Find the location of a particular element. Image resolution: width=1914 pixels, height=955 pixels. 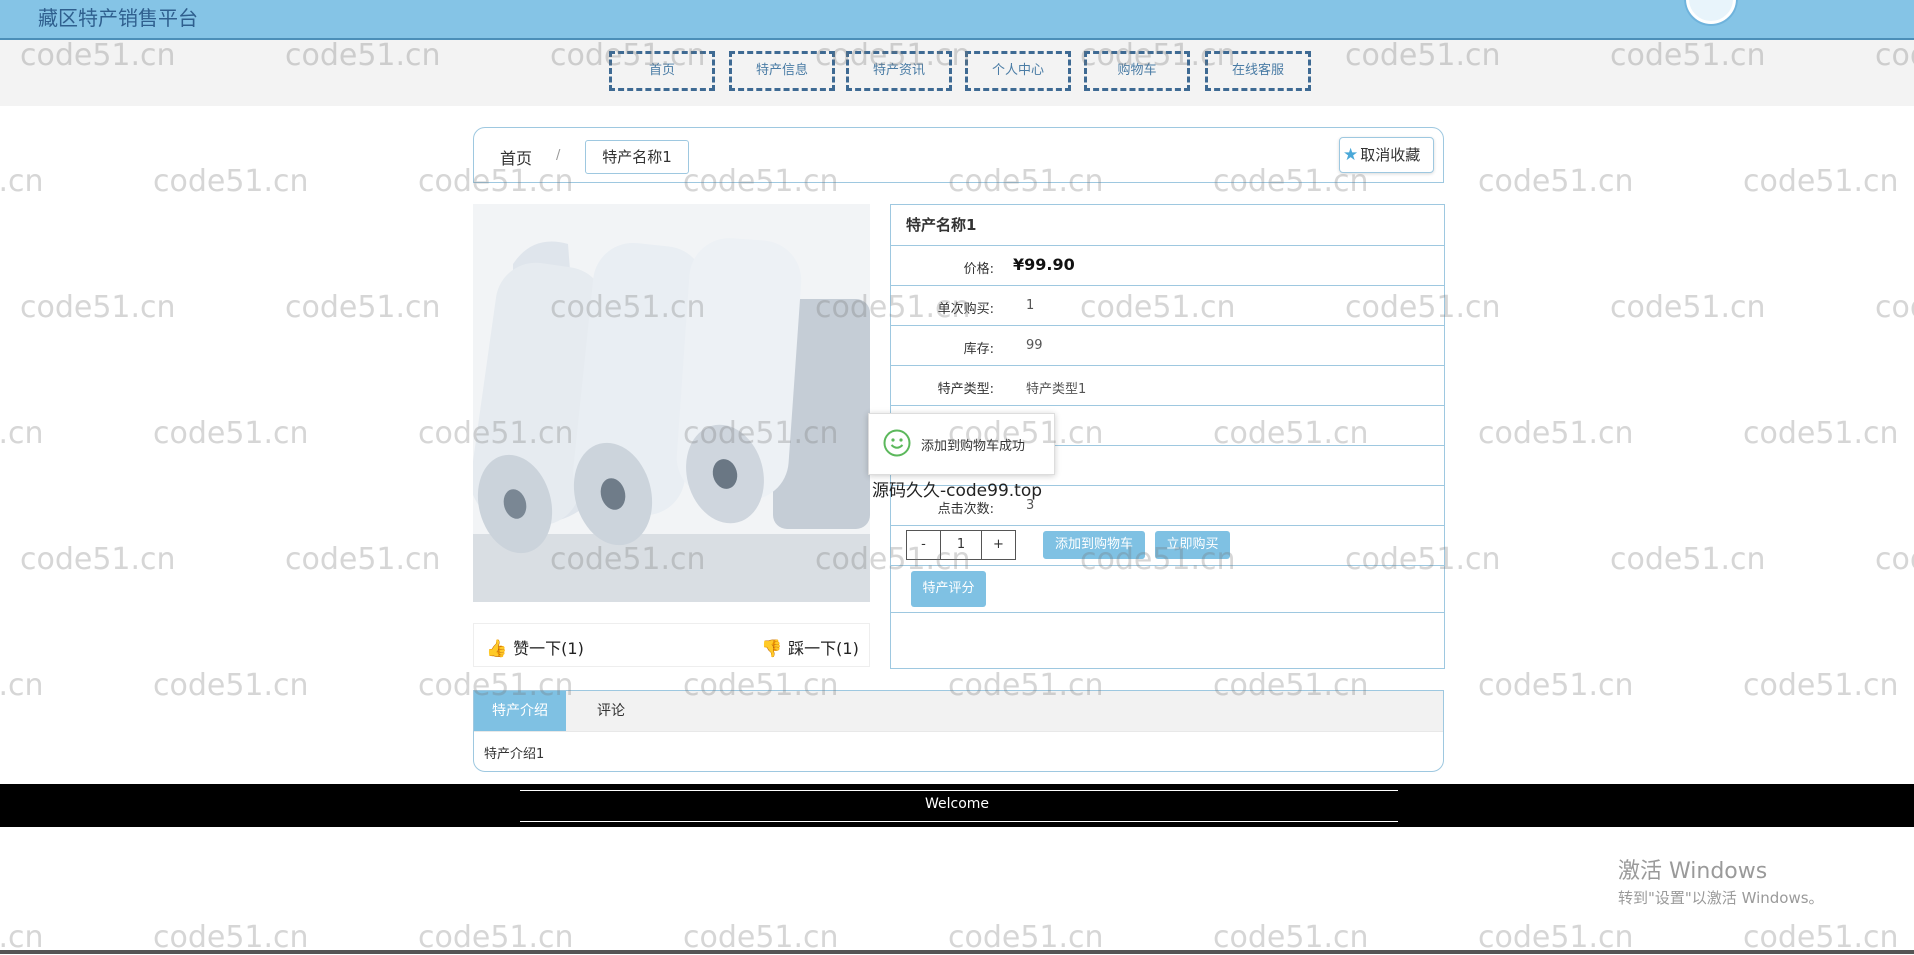

footer-rule-bottom is located at coordinates (959, 821).